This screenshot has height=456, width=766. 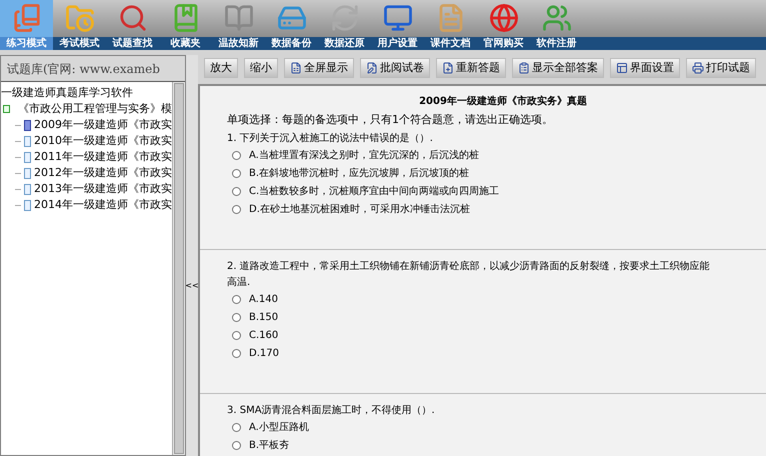 What do you see at coordinates (103, 189) in the screenshot?
I see `tree-item: 2013年一级建造师《市政实` at bounding box center [103, 189].